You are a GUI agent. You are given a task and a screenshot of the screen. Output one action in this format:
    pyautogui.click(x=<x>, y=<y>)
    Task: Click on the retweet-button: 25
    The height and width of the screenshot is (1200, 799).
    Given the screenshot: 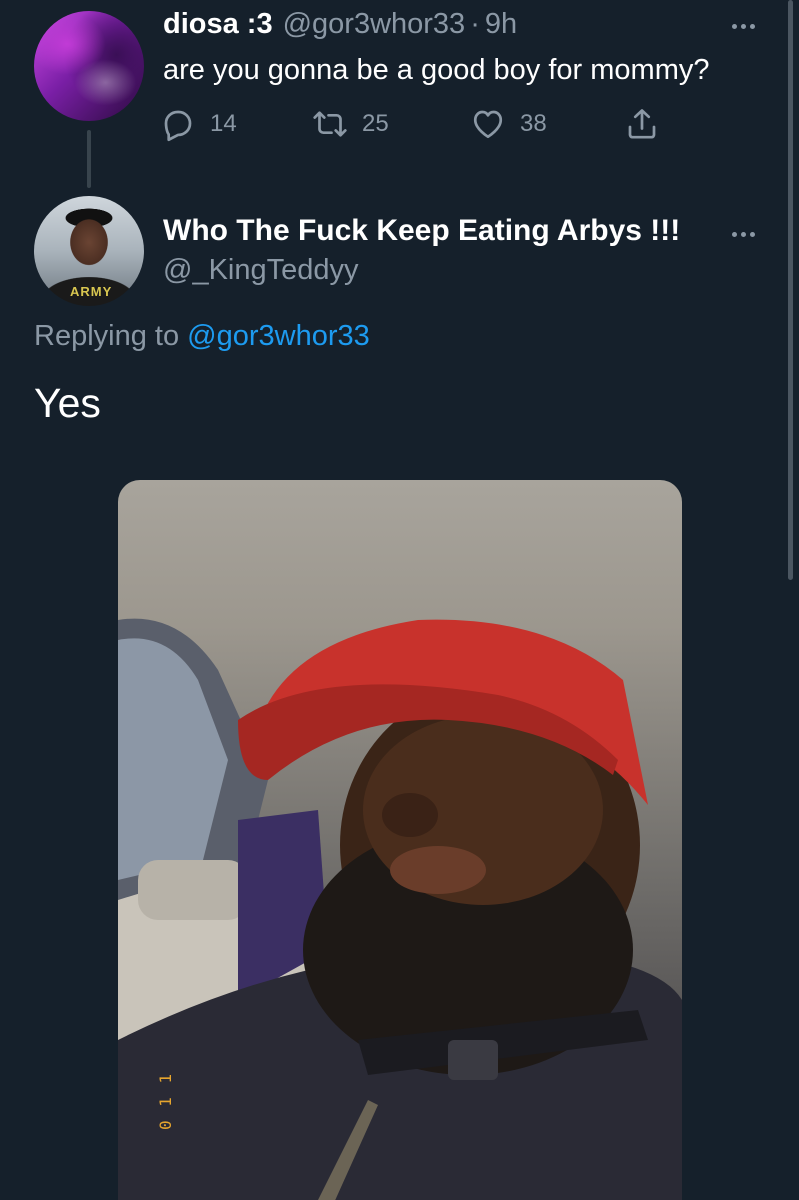 What is the action you would take?
    pyautogui.click(x=350, y=124)
    